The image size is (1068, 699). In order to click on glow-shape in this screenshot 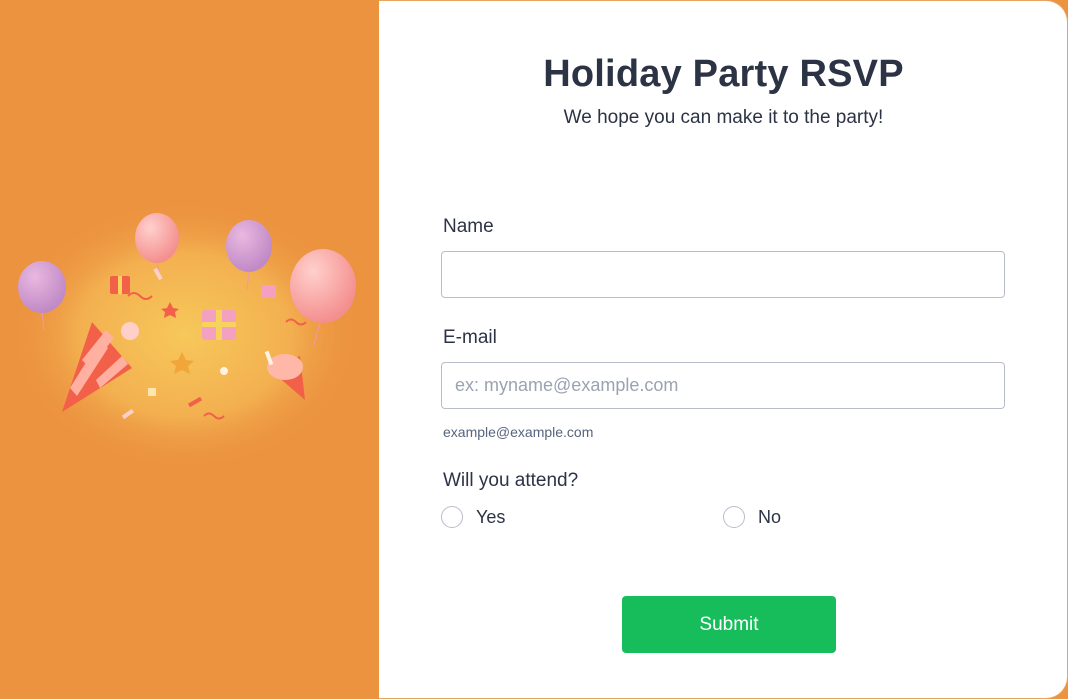, I will do `click(185, 335)`.